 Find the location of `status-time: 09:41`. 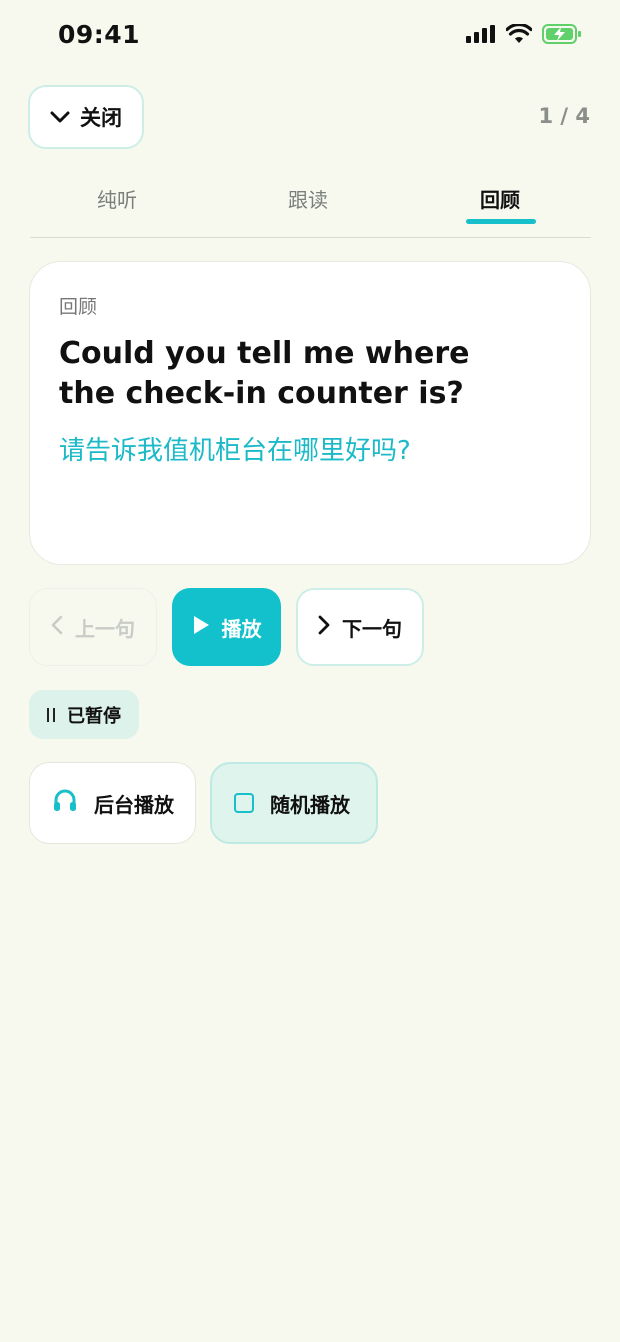

status-time: 09:41 is located at coordinates (99, 34).